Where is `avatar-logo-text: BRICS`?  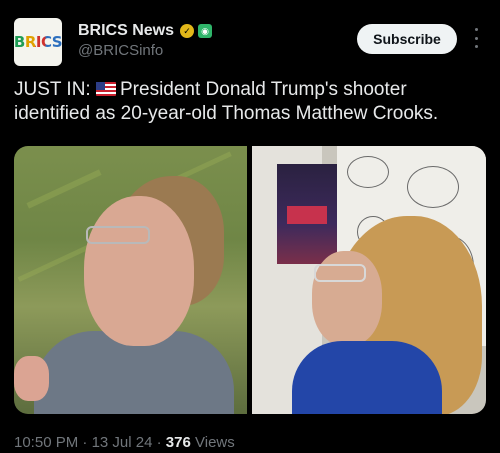
avatar-logo-text: BRICS is located at coordinates (38, 42).